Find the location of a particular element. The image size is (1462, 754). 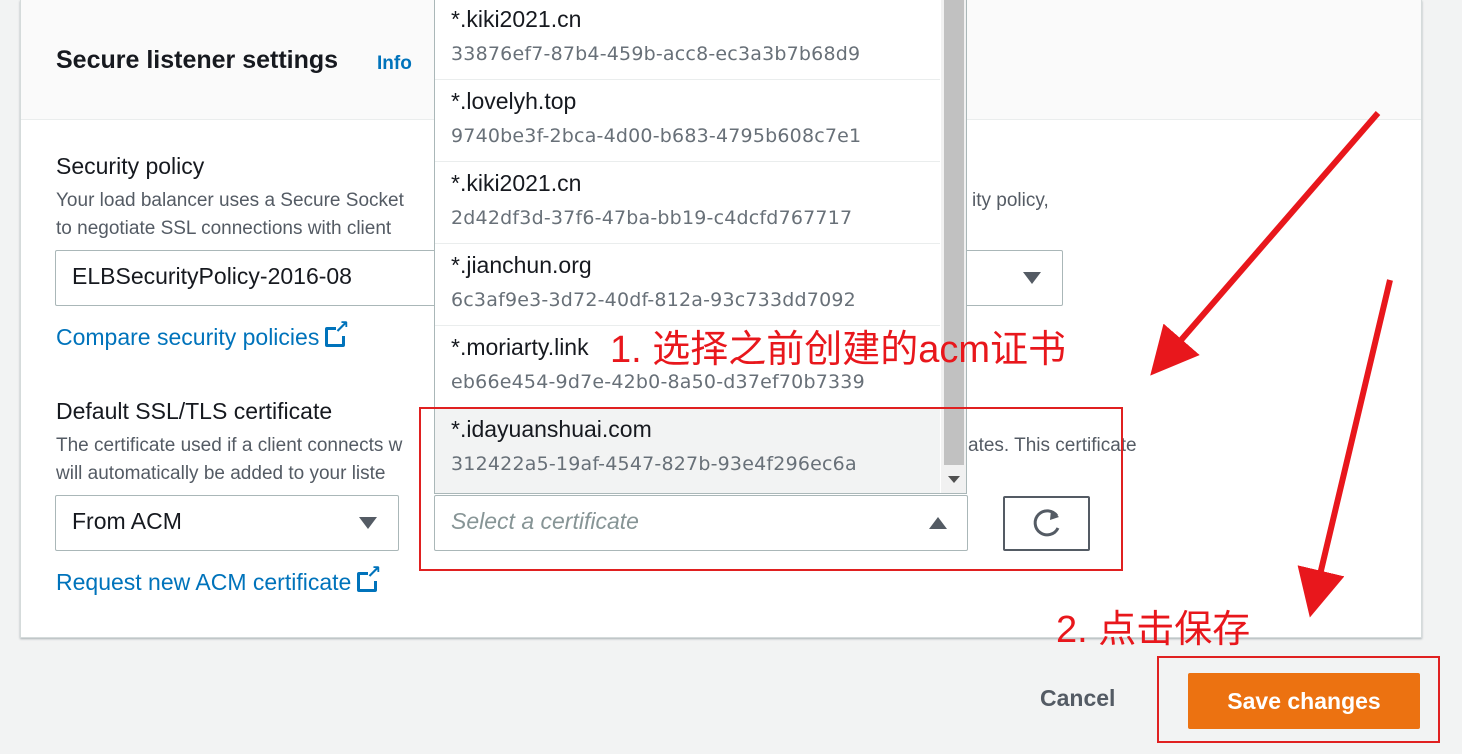

certificate-label: Default SSL/TLS certificate is located at coordinates (194, 411).